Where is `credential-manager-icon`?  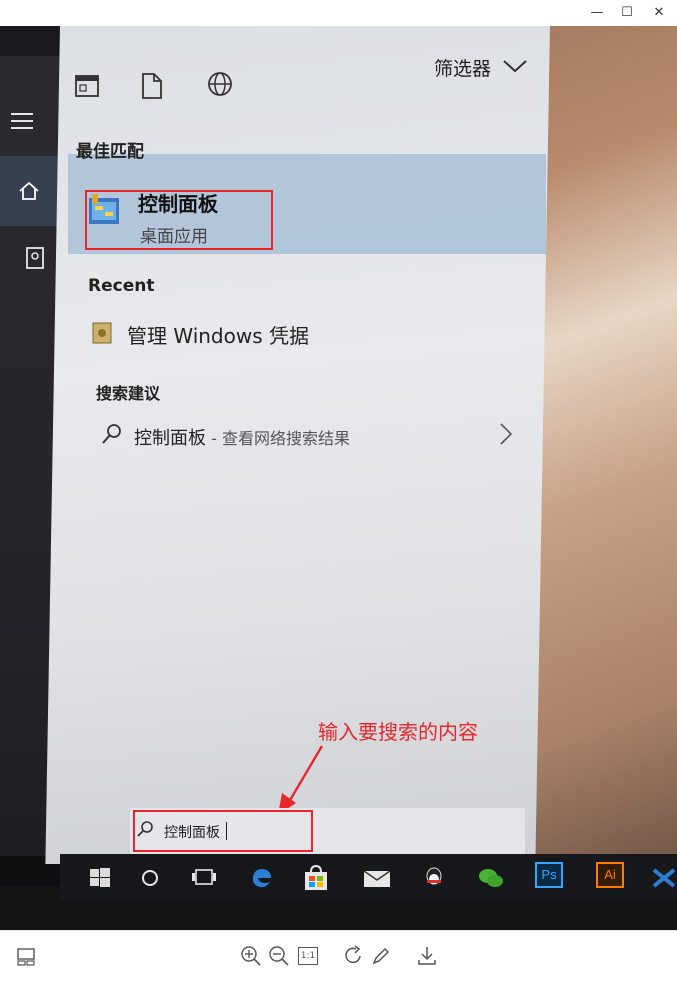 credential-manager-icon is located at coordinates (102, 333).